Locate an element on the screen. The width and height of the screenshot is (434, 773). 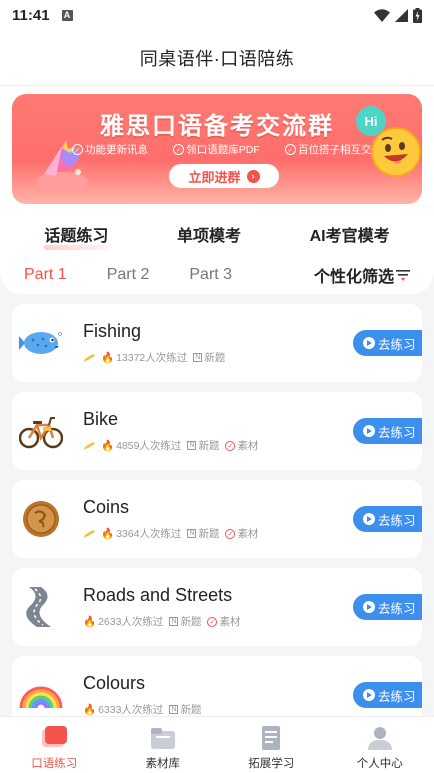
nav-extended-learning: 拓展学习 is located at coordinates (271, 747).